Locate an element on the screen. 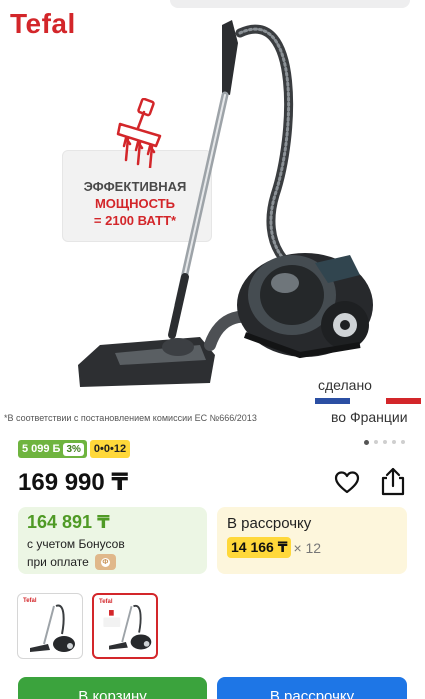  made-in-country: во Франции is located at coordinates (369, 417).